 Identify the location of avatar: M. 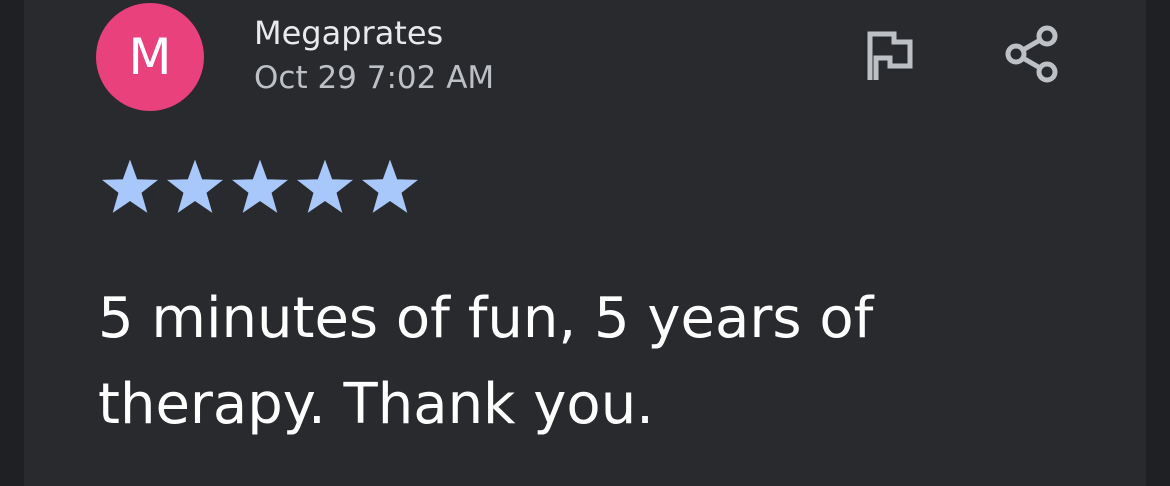
(150, 57).